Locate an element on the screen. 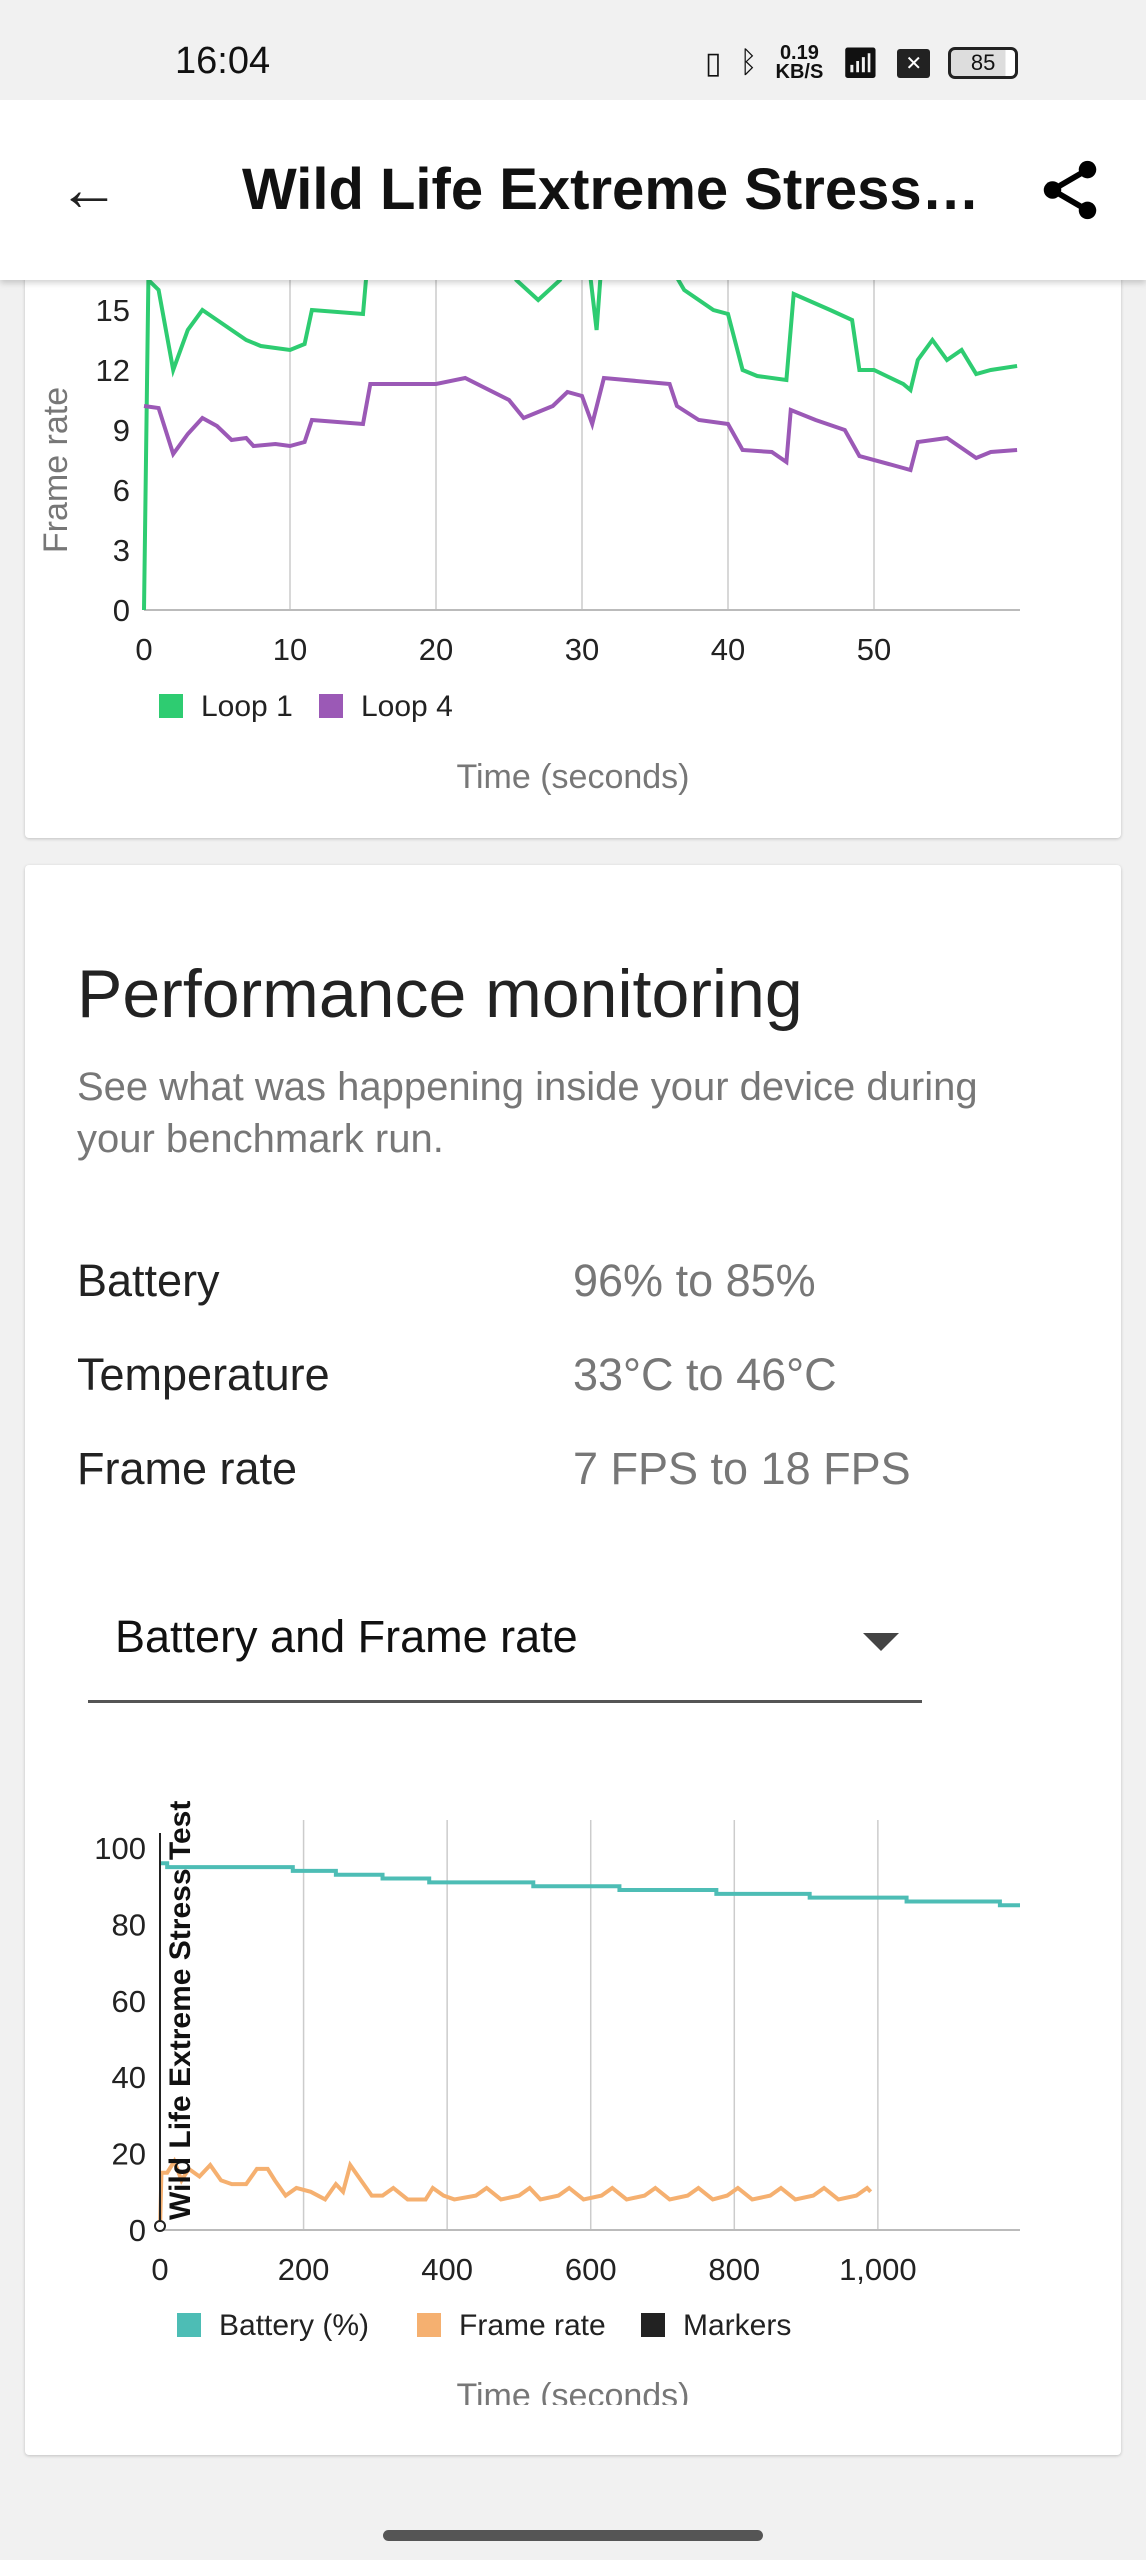  y-axis-label: Frame rate is located at coordinates (56, 470).